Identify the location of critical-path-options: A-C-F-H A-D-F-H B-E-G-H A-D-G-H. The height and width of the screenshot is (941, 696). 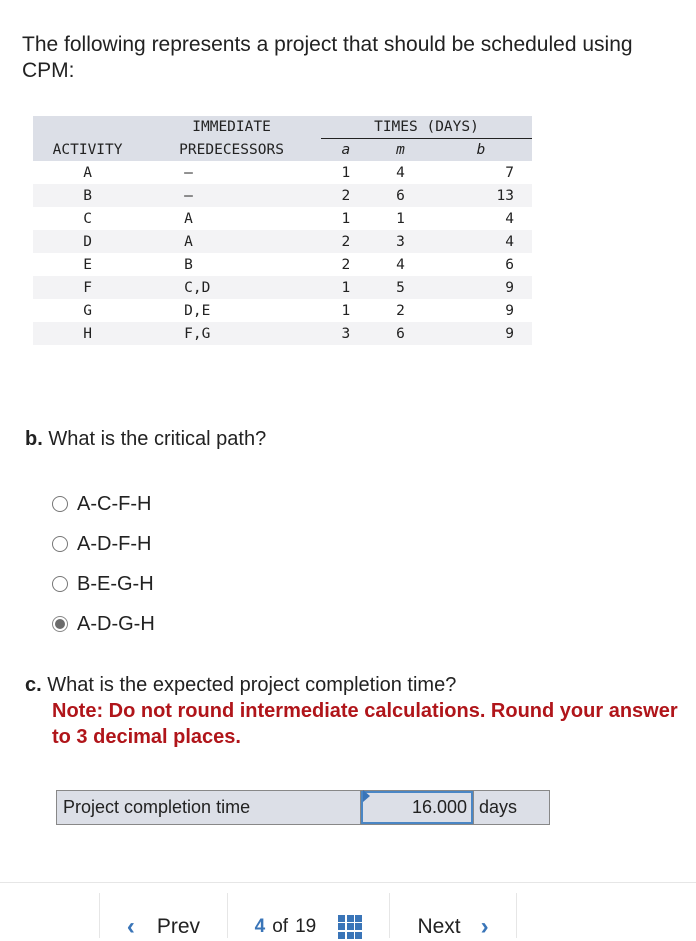
(103, 564).